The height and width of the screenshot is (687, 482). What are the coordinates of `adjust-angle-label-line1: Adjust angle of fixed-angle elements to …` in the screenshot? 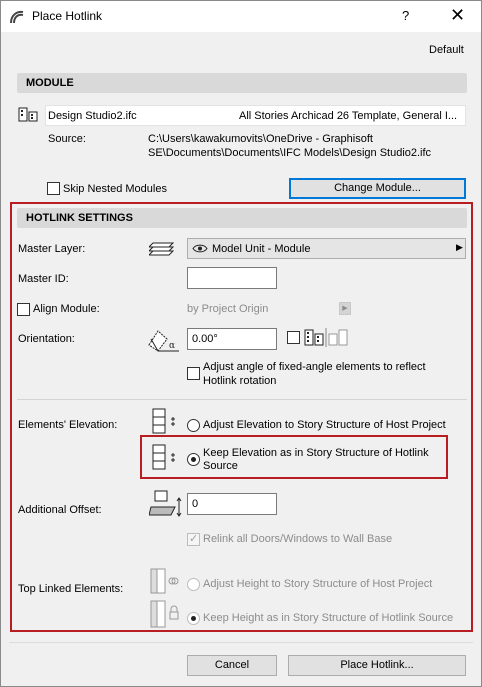 It's located at (314, 367).